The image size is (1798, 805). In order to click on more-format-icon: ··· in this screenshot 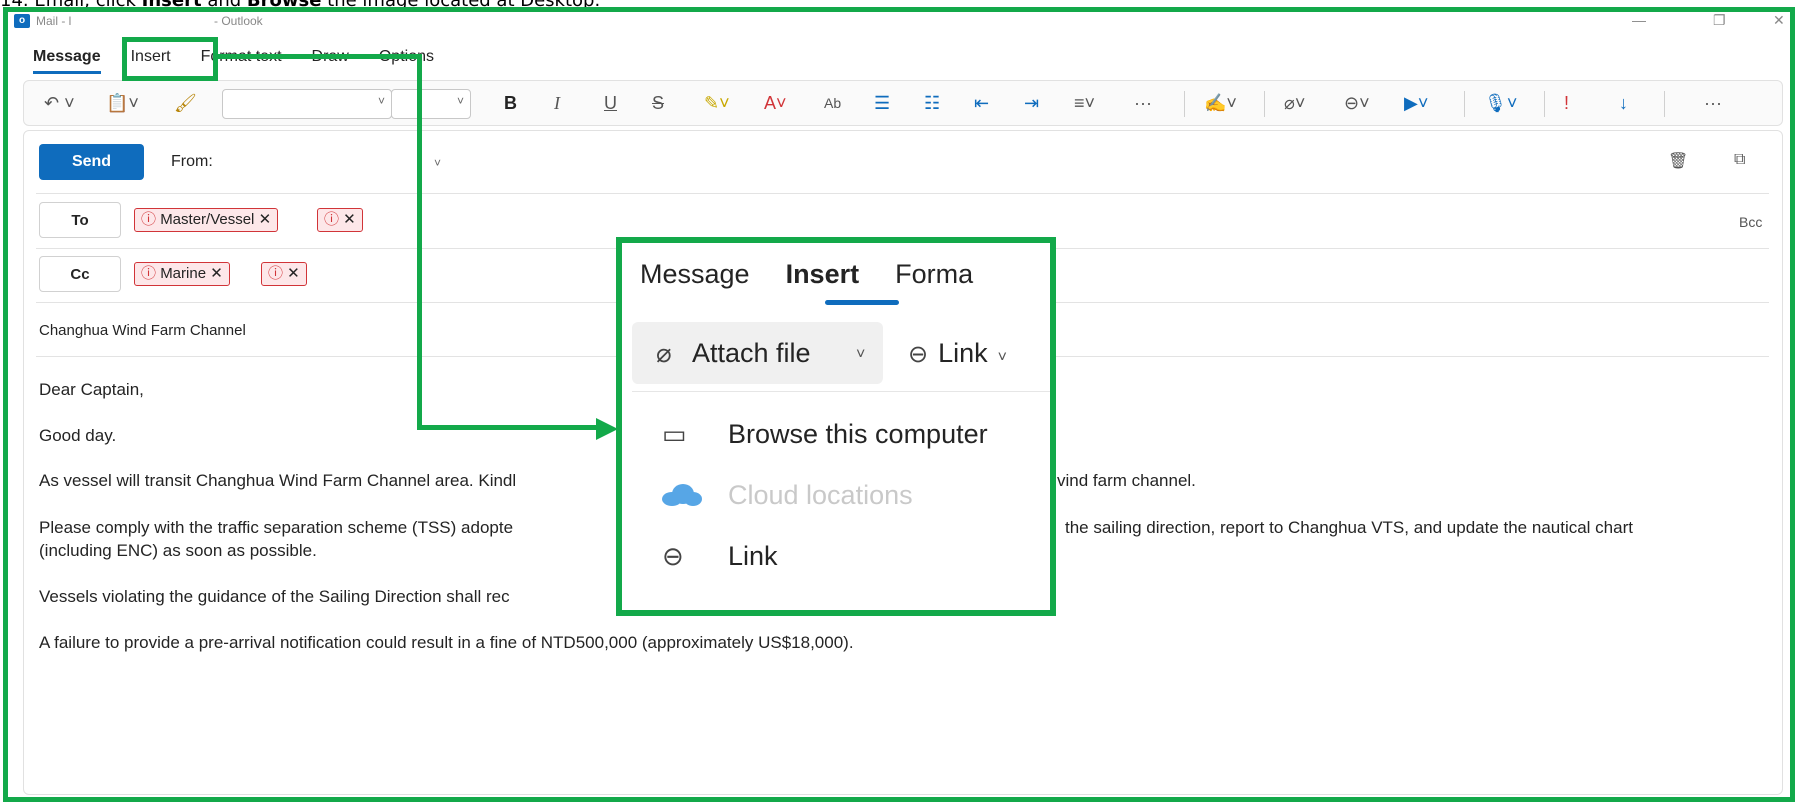, I will do `click(1143, 103)`.